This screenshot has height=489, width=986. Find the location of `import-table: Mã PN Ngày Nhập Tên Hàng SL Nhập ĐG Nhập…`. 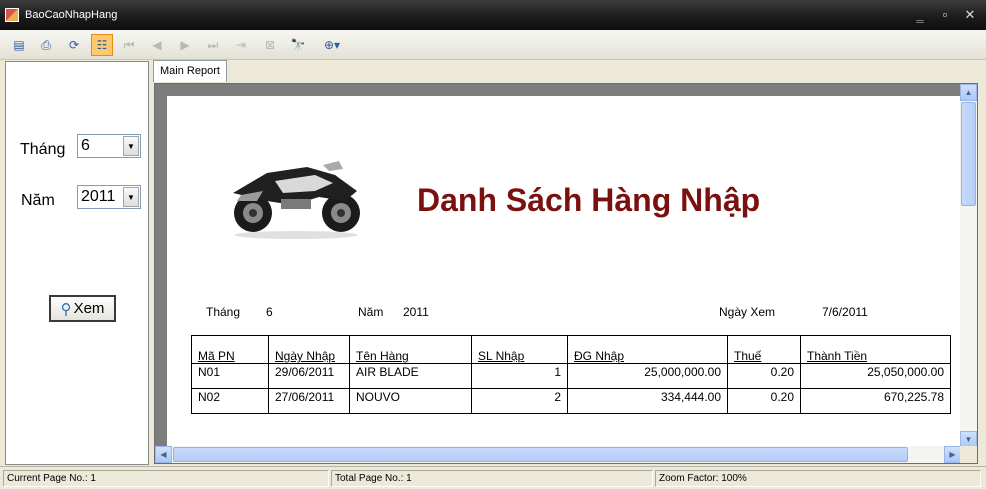

import-table: Mã PN Ngày Nhập Tên Hàng SL Nhập ĐG Nhập… is located at coordinates (571, 374).